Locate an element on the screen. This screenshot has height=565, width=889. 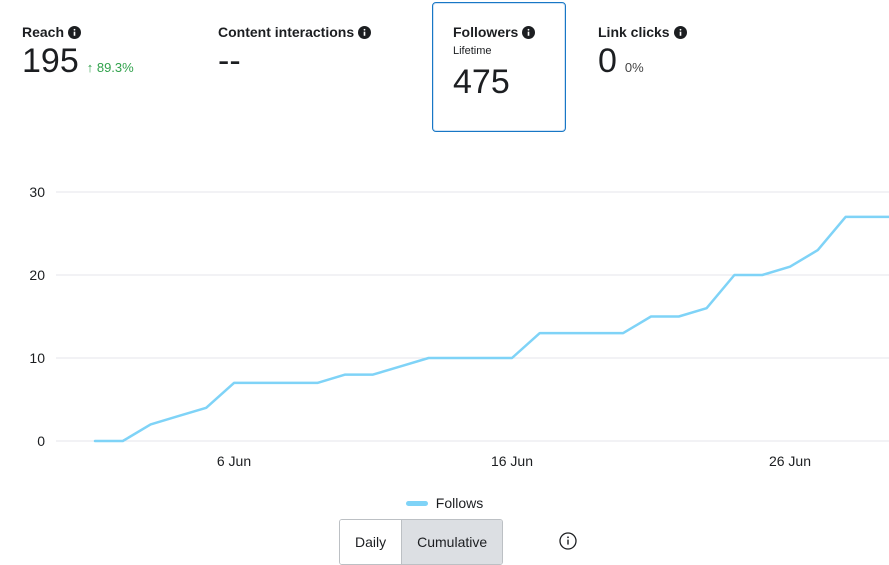
reach-value: 195 is located at coordinates (50, 61).